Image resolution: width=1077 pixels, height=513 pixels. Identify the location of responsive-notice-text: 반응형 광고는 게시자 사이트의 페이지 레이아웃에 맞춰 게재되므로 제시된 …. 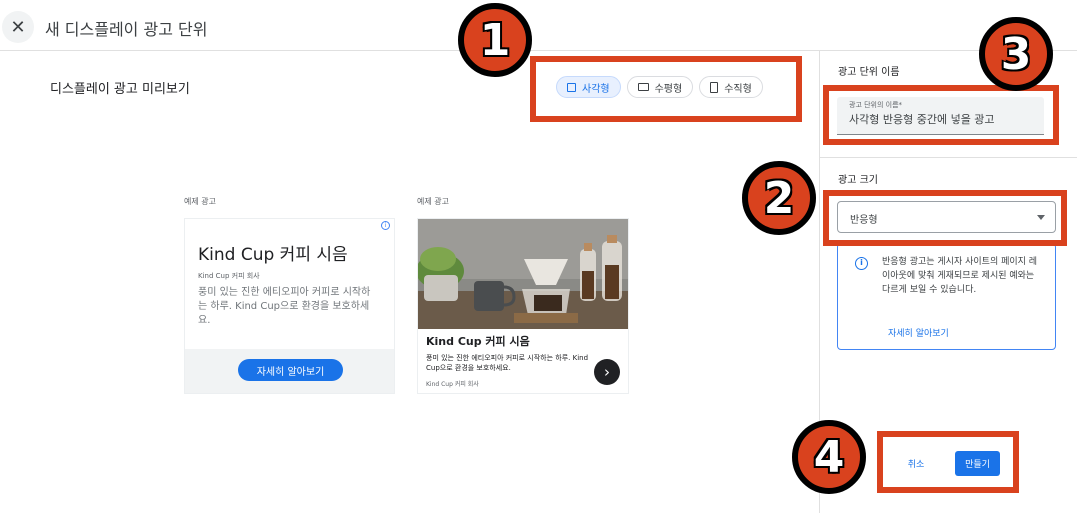
(960, 276).